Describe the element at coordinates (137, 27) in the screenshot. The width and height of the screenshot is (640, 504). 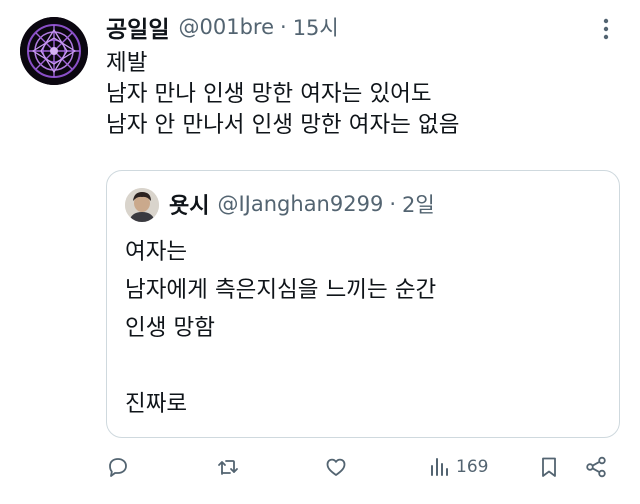
I see `author-name: 공일일` at that location.